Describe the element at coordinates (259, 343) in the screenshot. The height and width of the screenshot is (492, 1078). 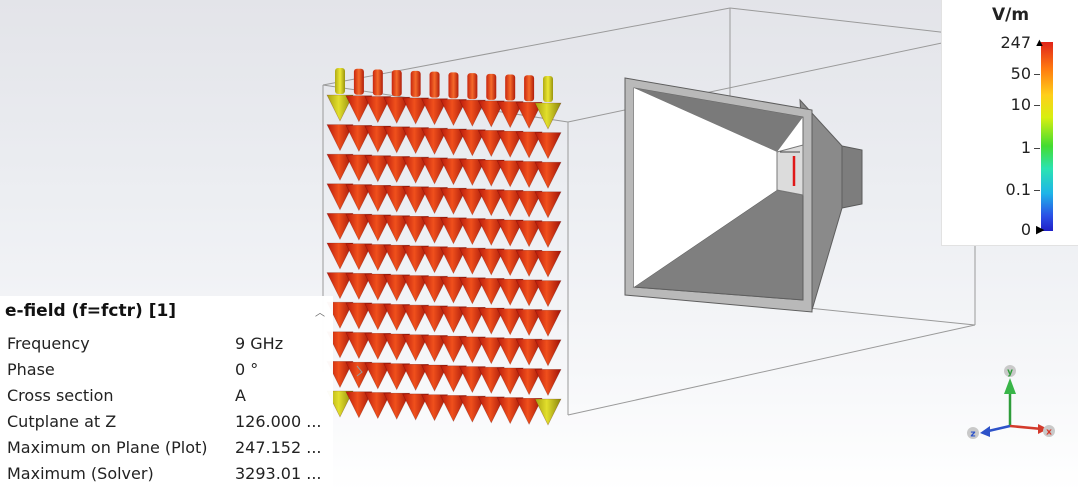
I see `info-value: 9 GHz` at that location.